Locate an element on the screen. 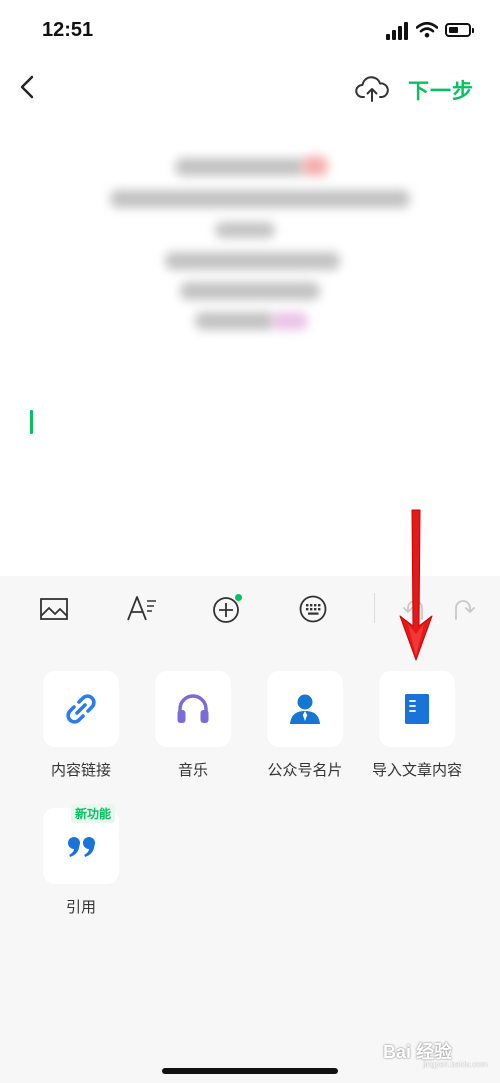  cellular-signal-icon is located at coordinates (398, 31).